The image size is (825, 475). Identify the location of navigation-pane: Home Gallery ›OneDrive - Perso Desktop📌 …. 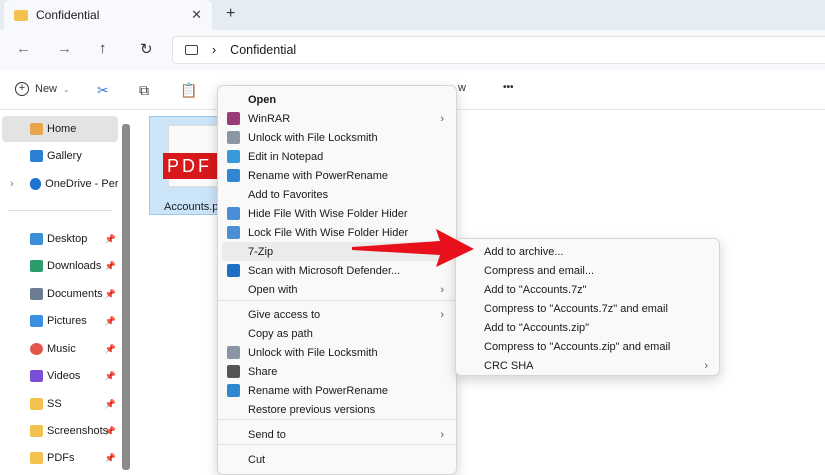
(61, 290).